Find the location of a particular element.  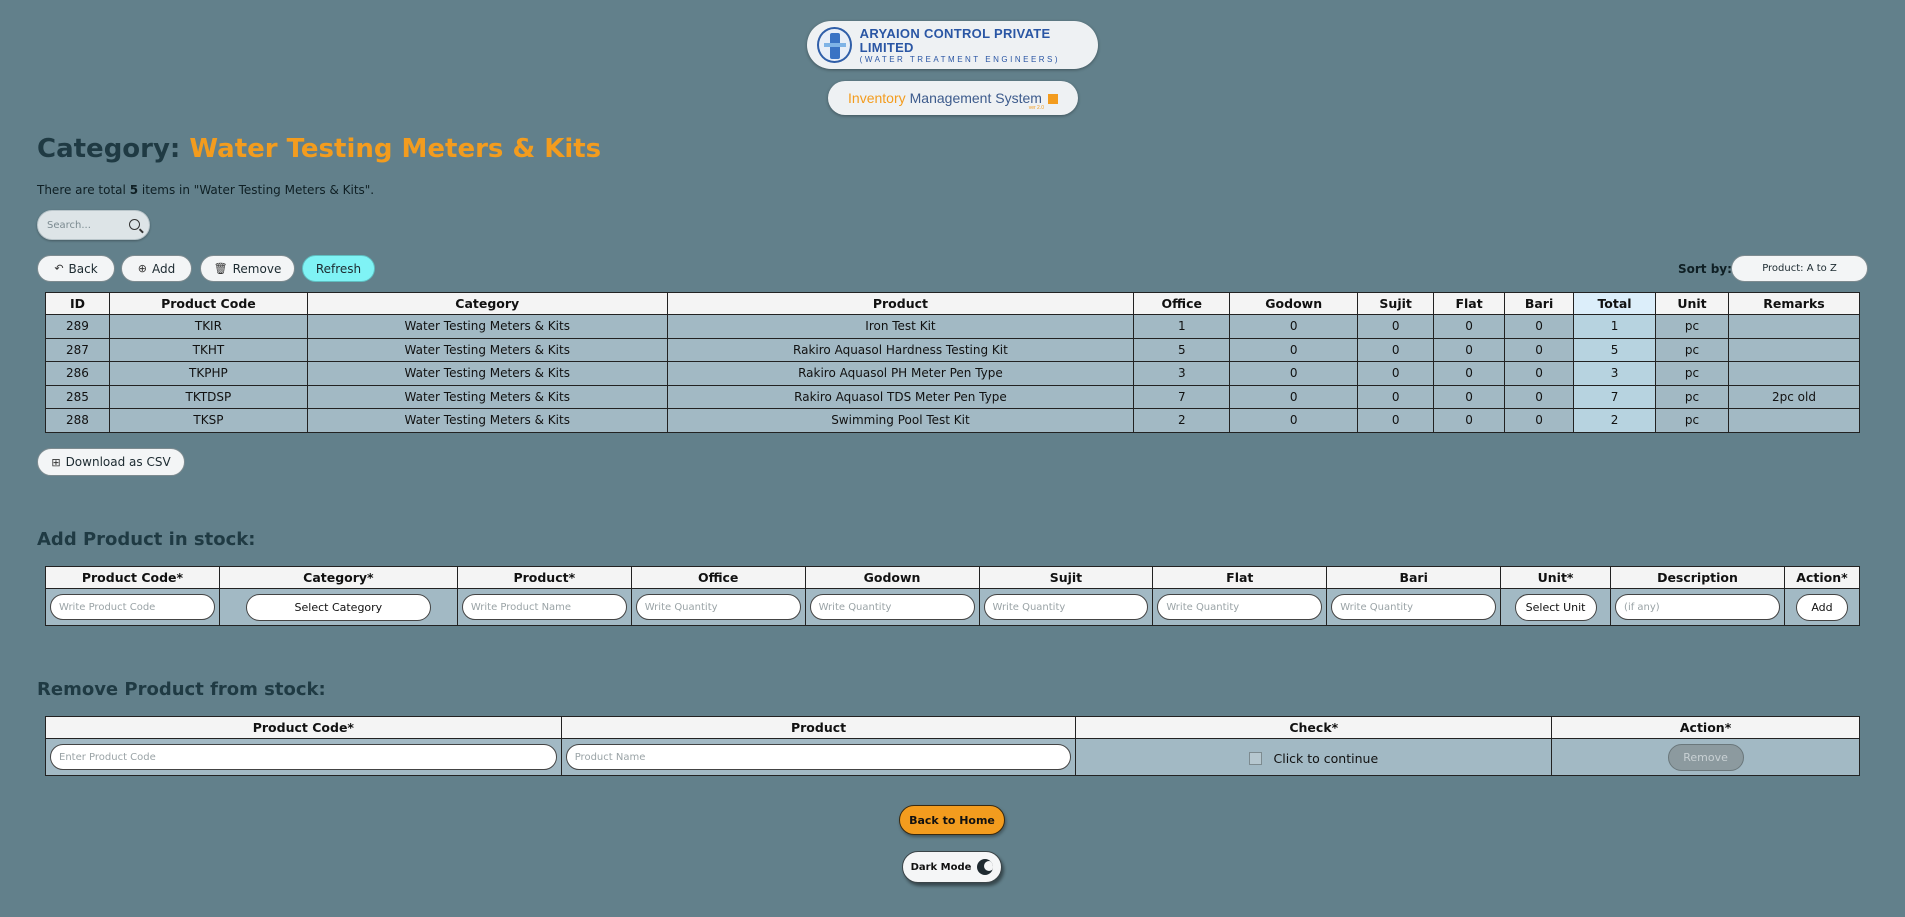

company-name: ARYAION CONTROL PRIVATE LIMITED is located at coordinates (955, 40).